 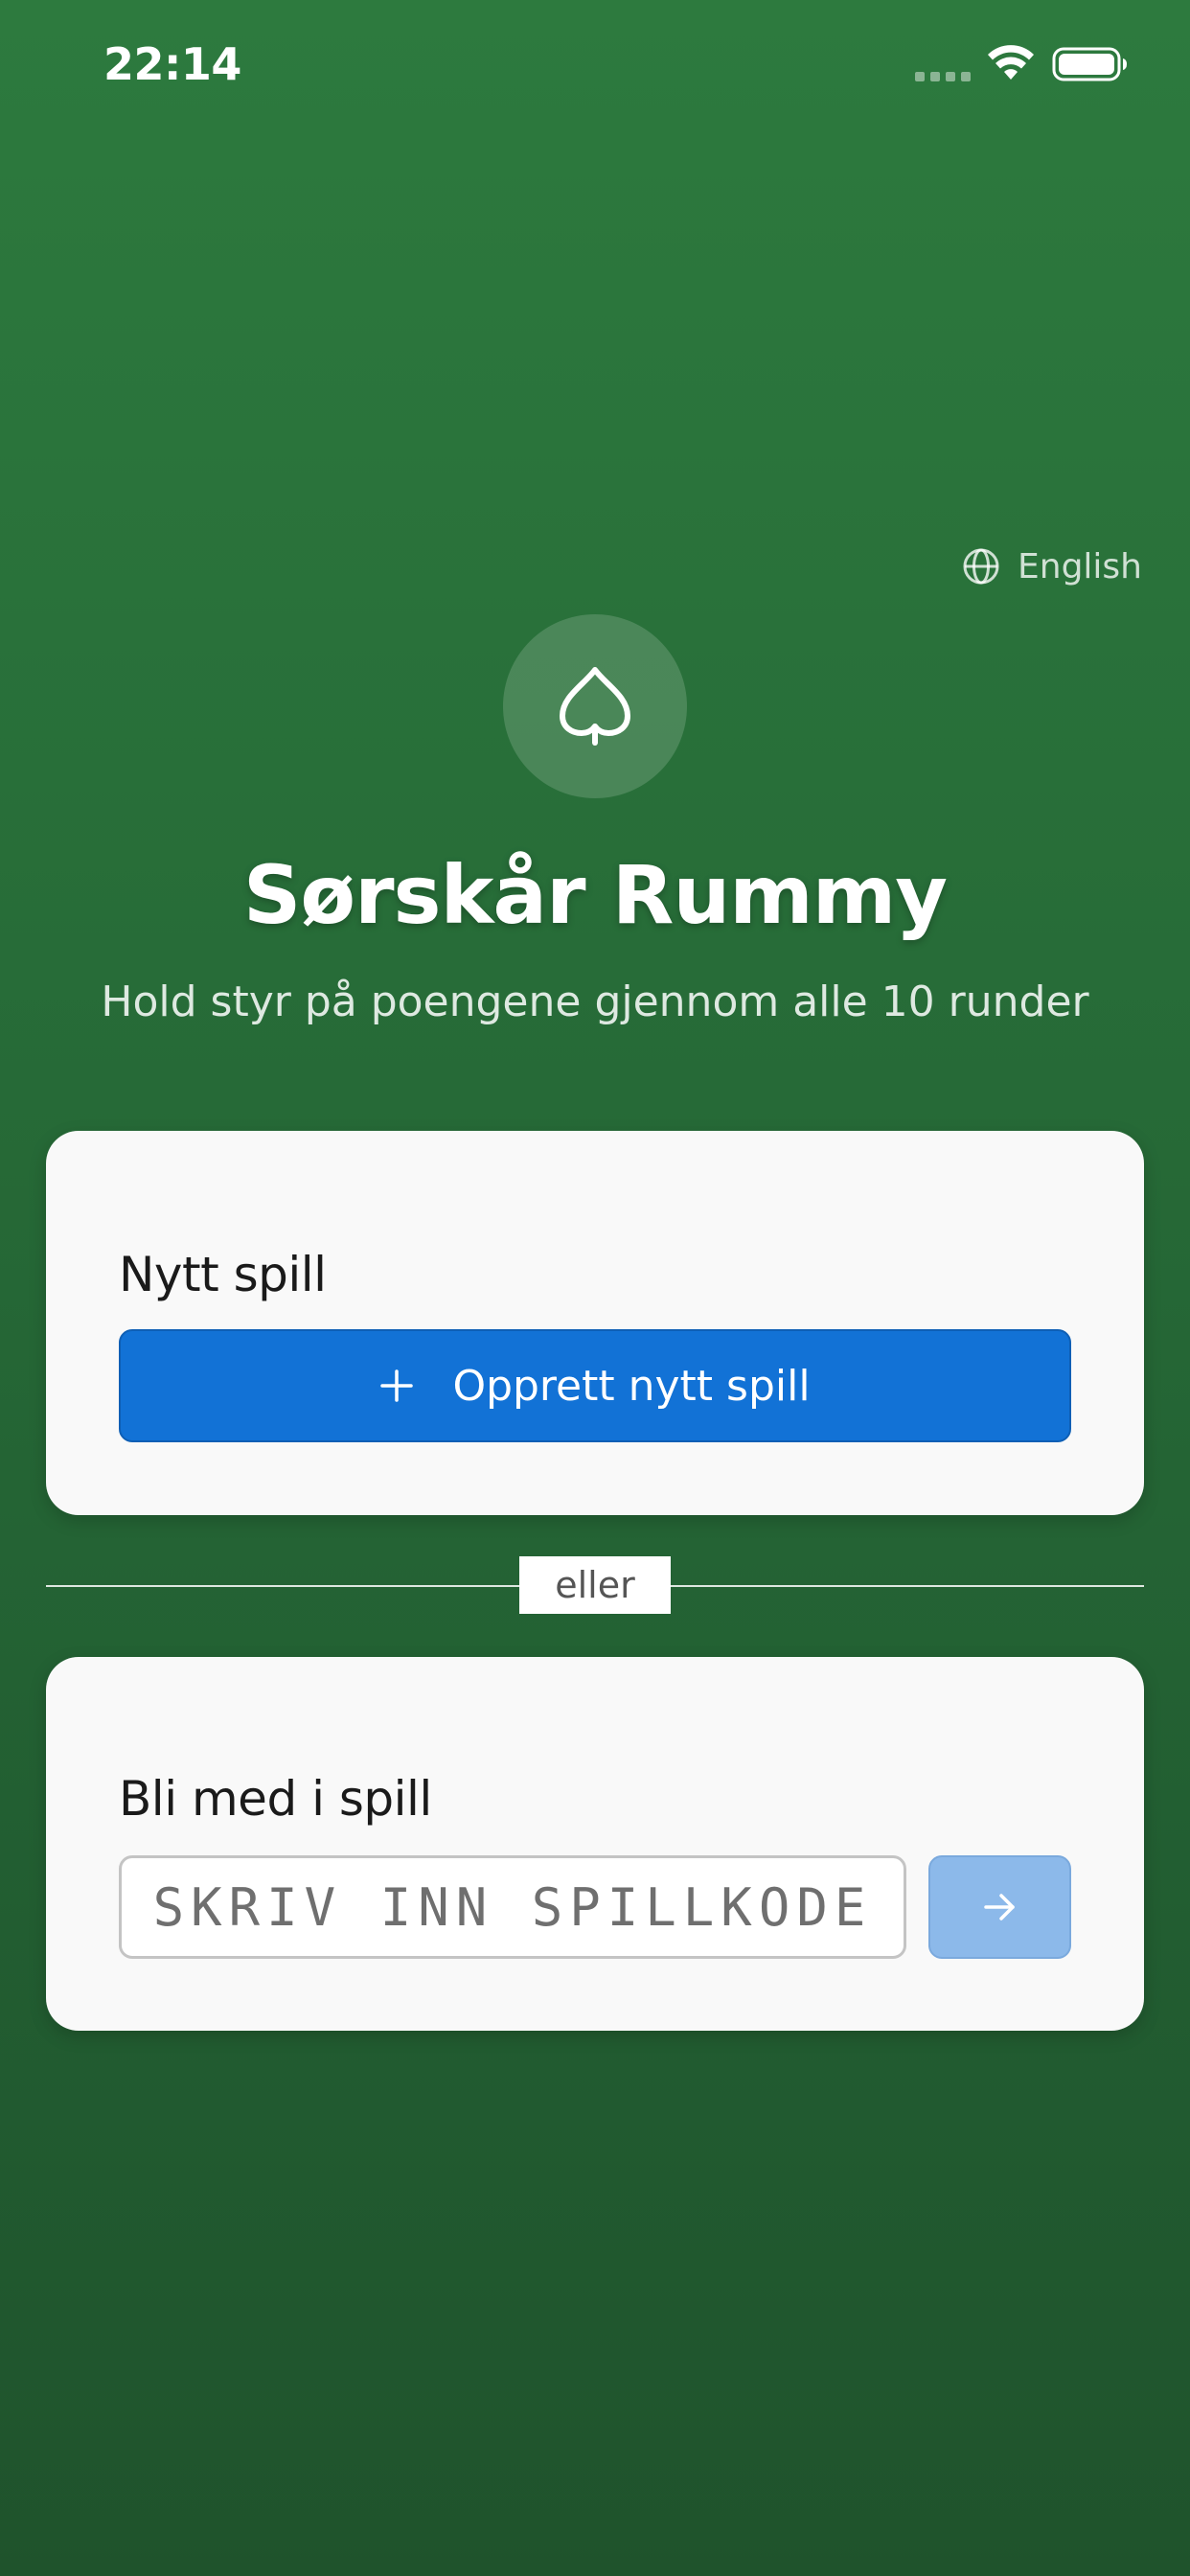 I want to click on new-game-title: Nytt spill, so click(x=223, y=1274).